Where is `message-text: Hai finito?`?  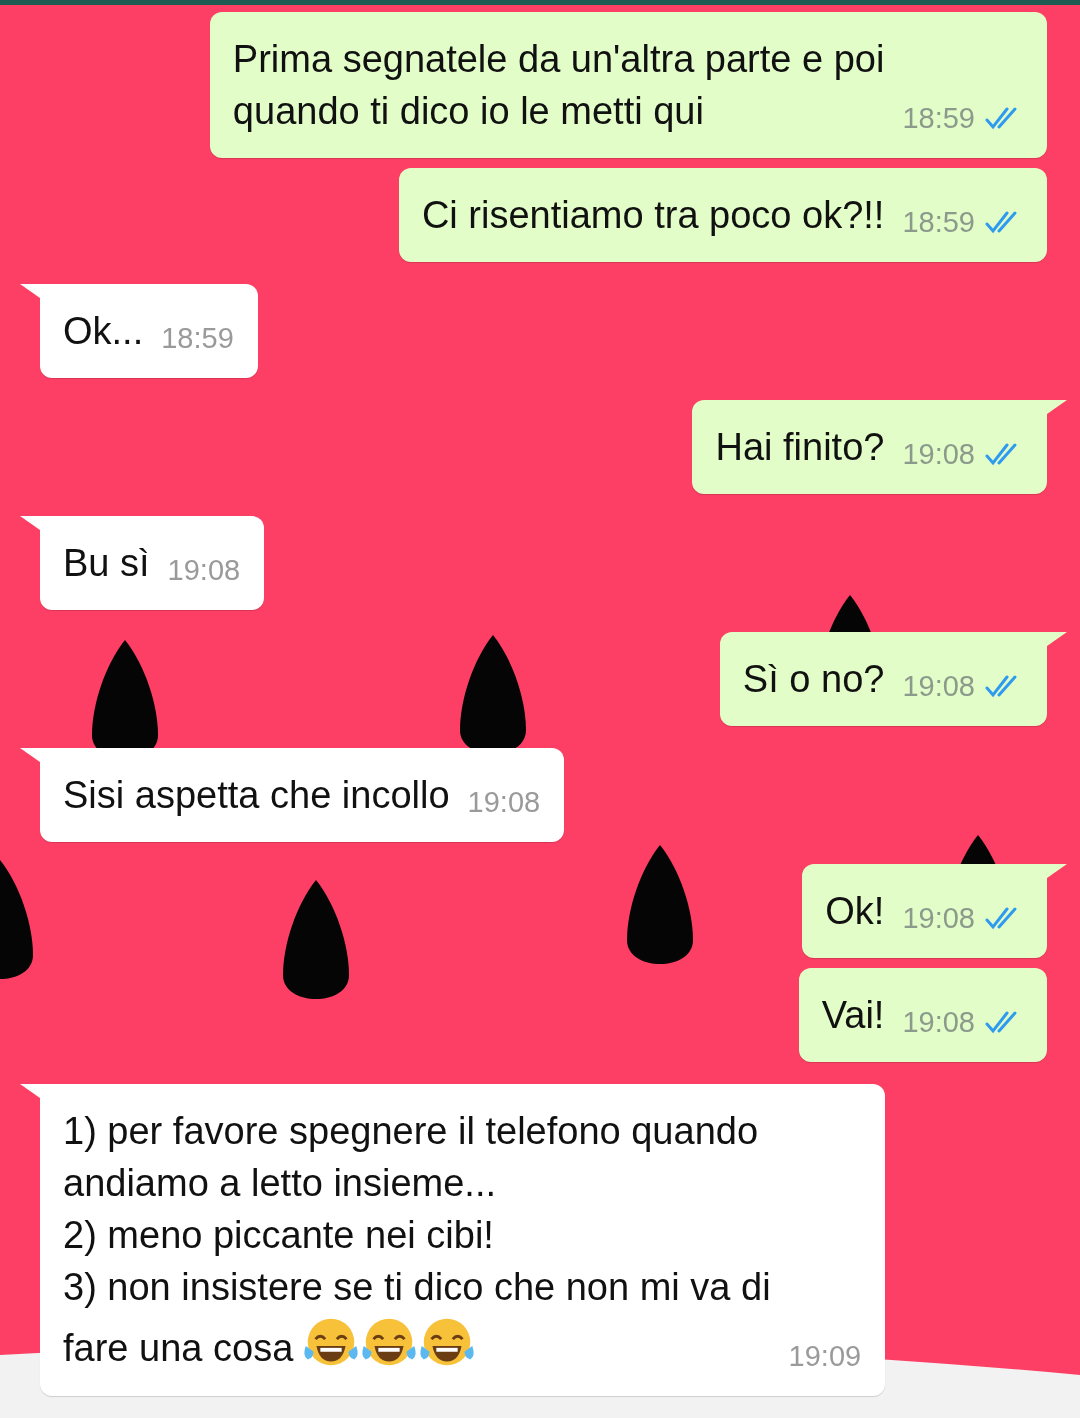
message-text: Hai finito? is located at coordinates (800, 447).